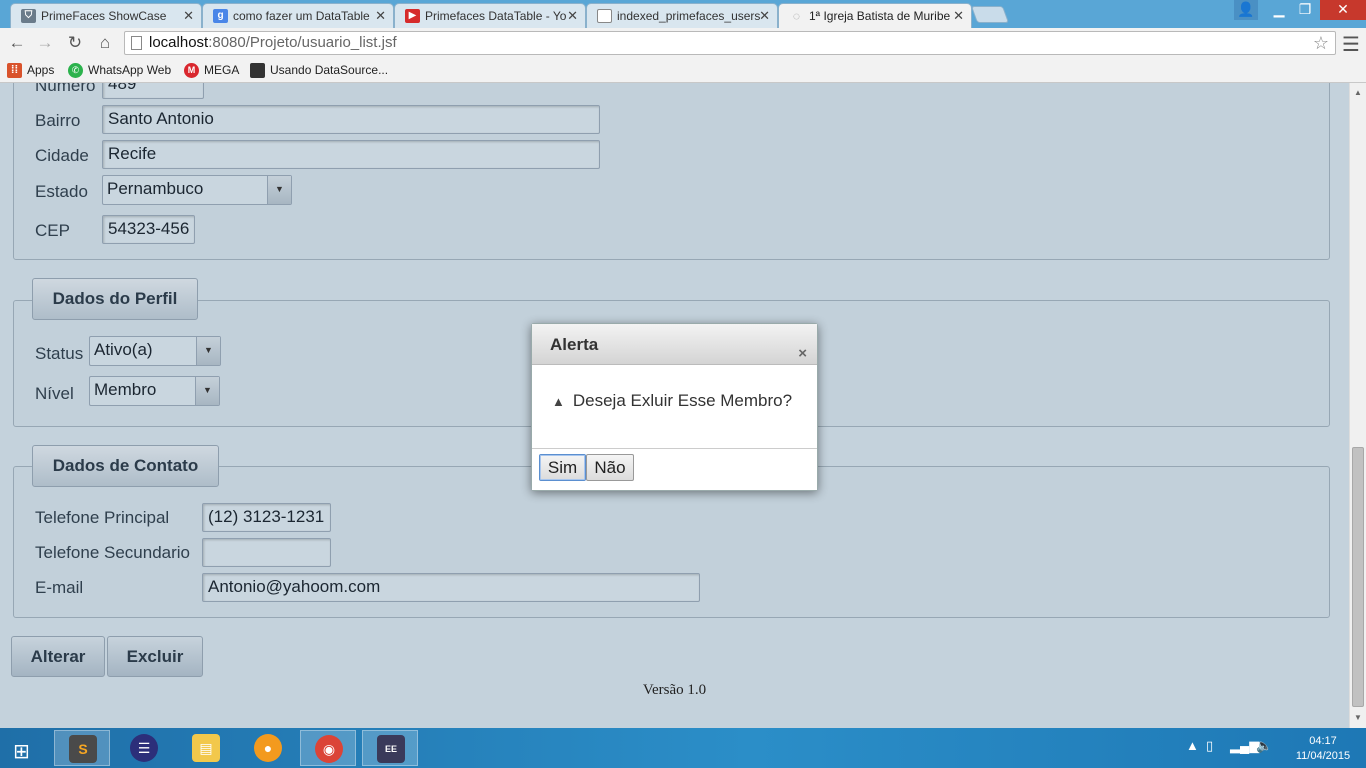 The image size is (1366, 768). I want to click on tab-indexed-users: indexed_primefaces_users ✕, so click(682, 15).